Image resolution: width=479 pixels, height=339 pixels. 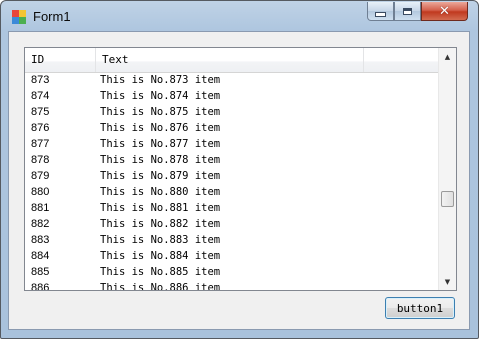 I want to click on list-item: 879 This is No.879 item, so click(x=232, y=176).